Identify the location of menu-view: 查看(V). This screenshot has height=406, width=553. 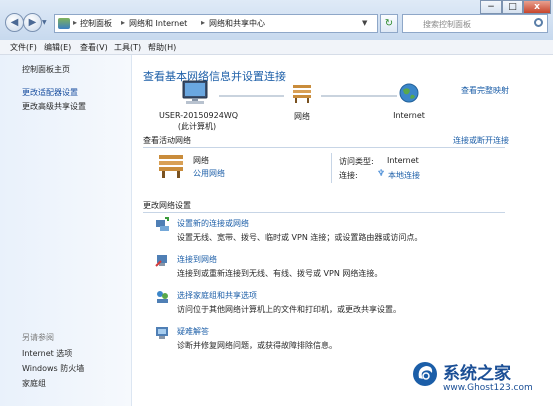
(94, 47).